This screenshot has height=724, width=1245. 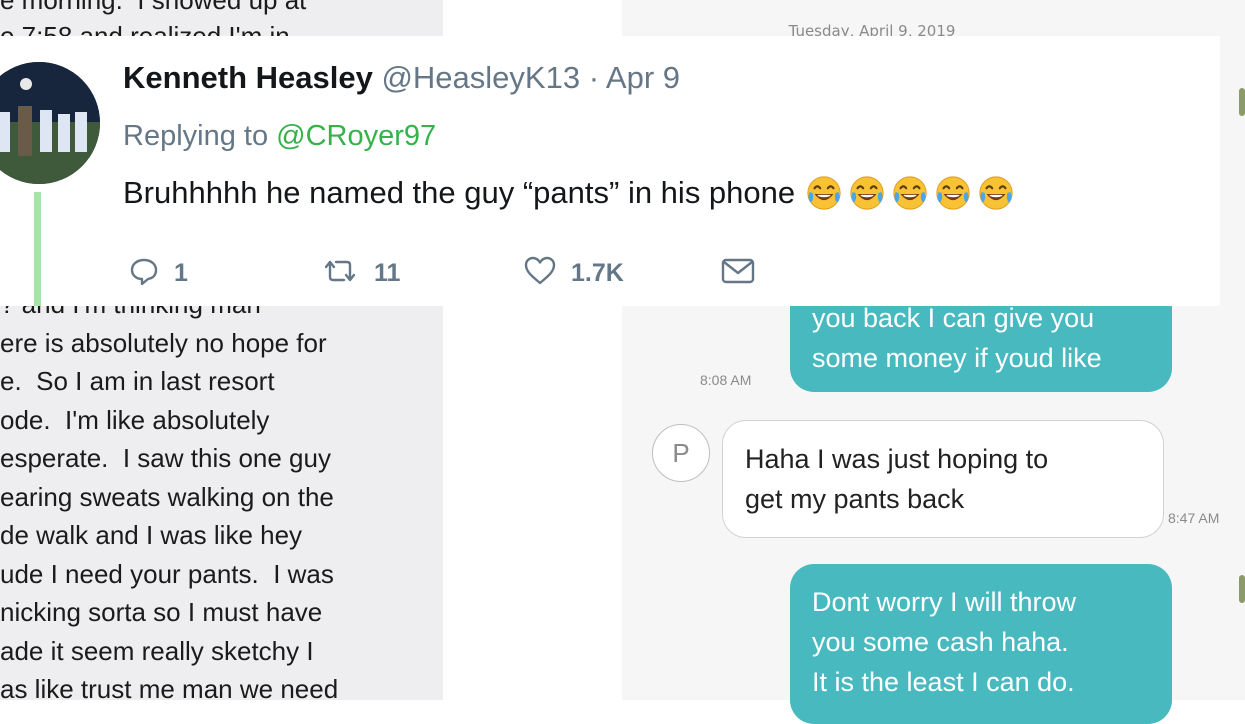 I want to click on message-timestamp: 8:08 AM, so click(x=726, y=380).